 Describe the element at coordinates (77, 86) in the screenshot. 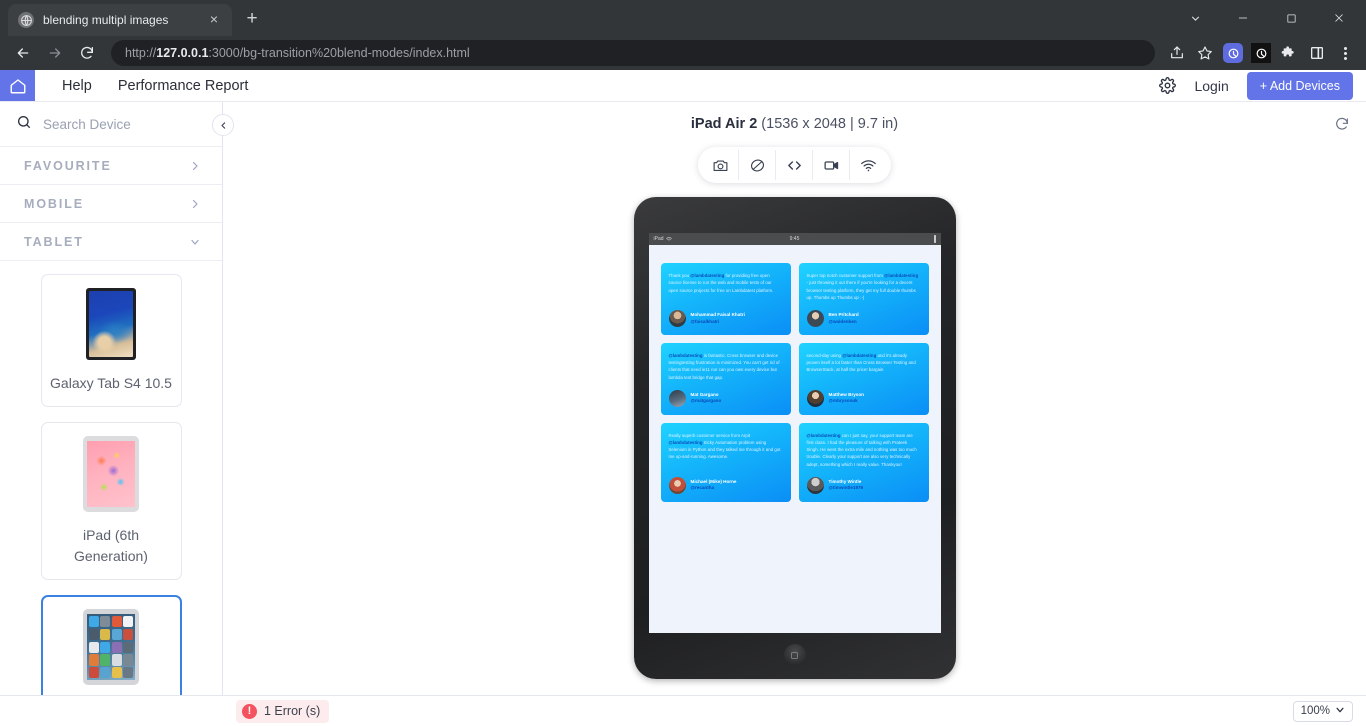

I see `nav-item-help: Help` at that location.